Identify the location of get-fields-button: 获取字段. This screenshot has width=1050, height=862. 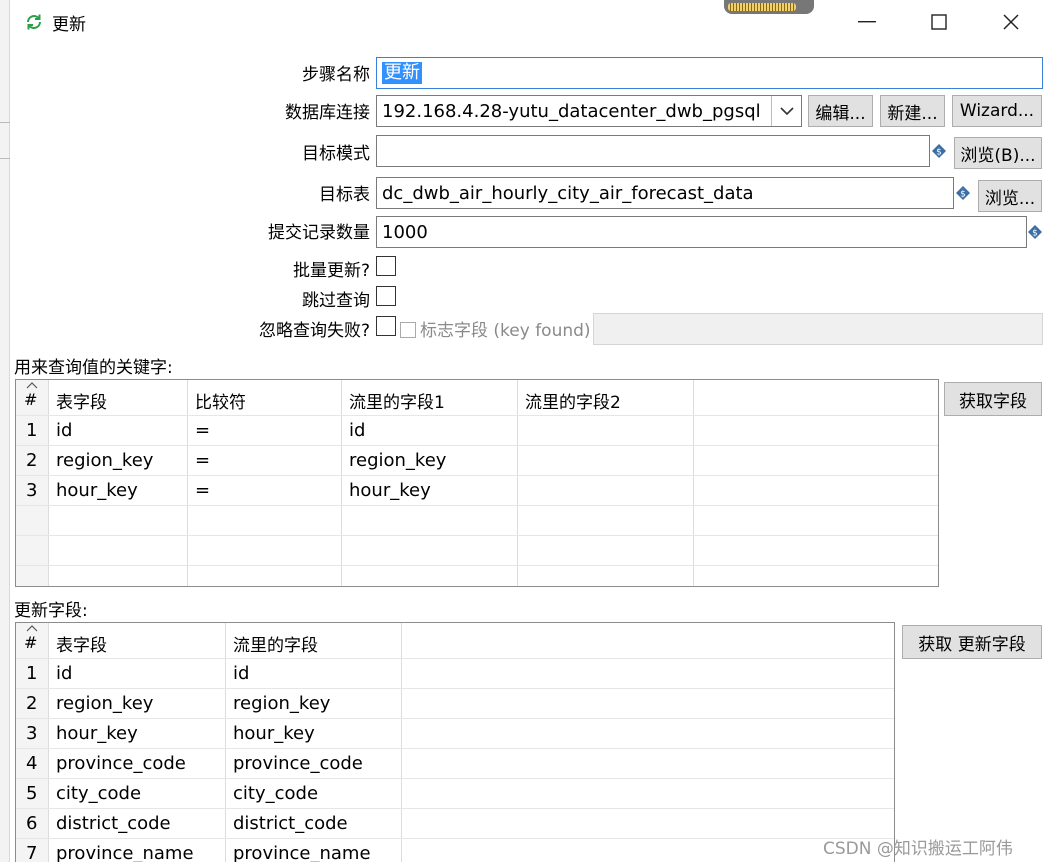
(993, 399).